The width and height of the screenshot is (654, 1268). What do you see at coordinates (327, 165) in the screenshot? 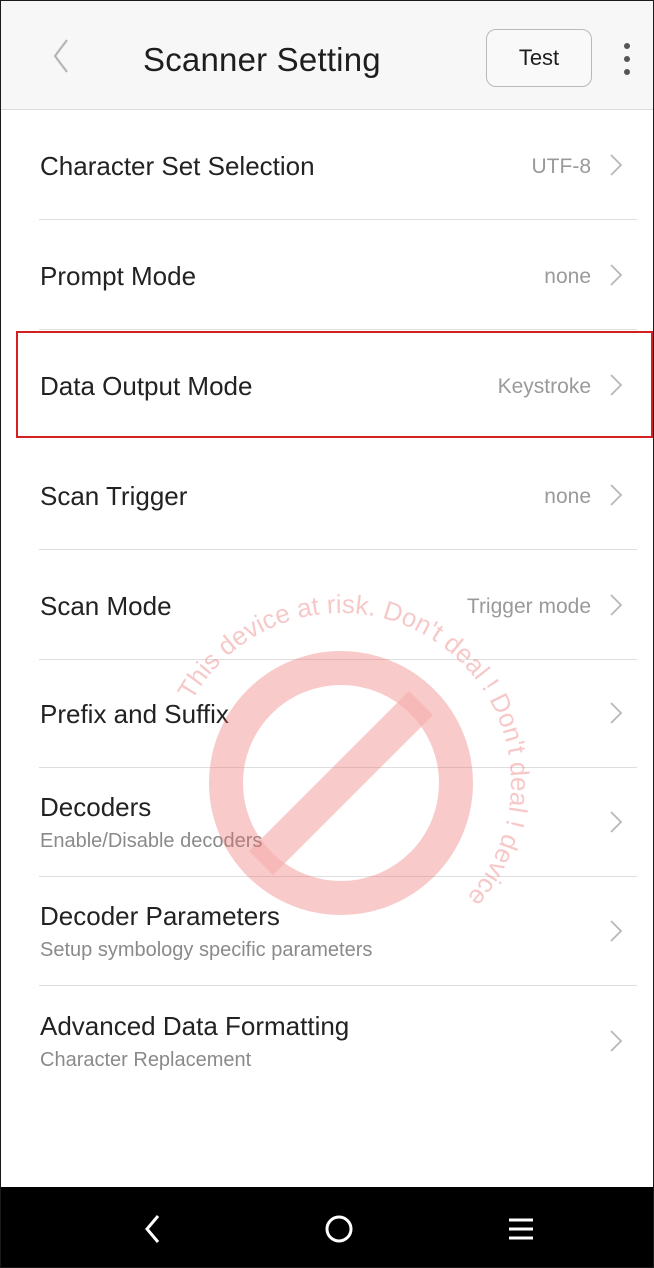
I see `setting-character-set: Character Set Selection UTF-8` at bounding box center [327, 165].